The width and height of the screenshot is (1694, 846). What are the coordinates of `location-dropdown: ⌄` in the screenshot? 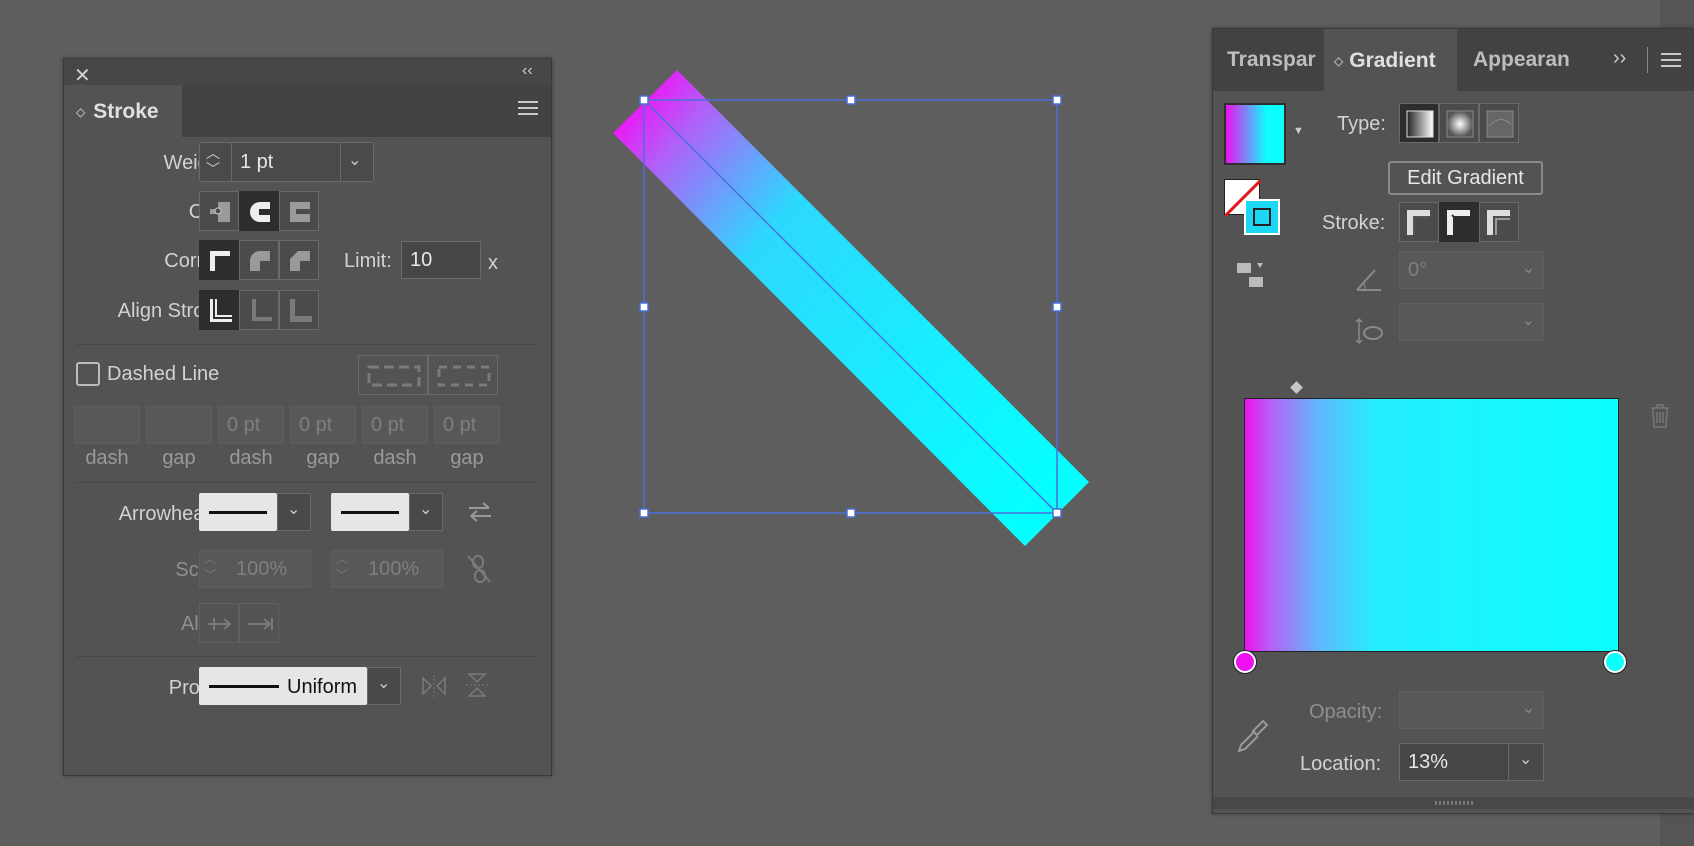 It's located at (1526, 762).